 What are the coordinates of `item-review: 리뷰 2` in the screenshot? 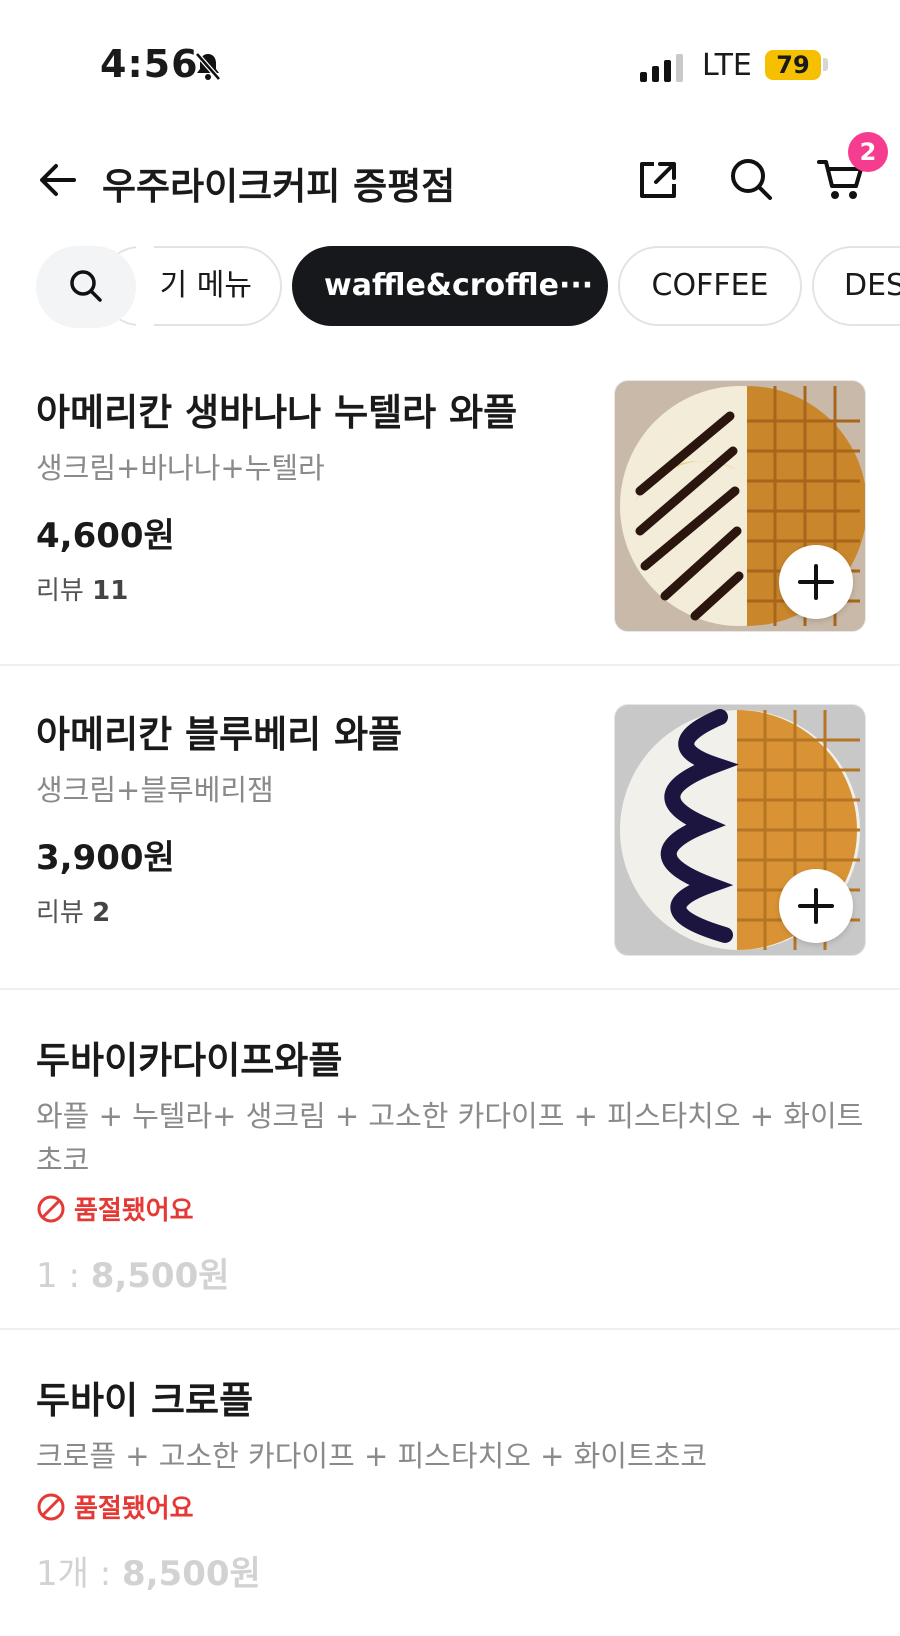 It's located at (73, 910).